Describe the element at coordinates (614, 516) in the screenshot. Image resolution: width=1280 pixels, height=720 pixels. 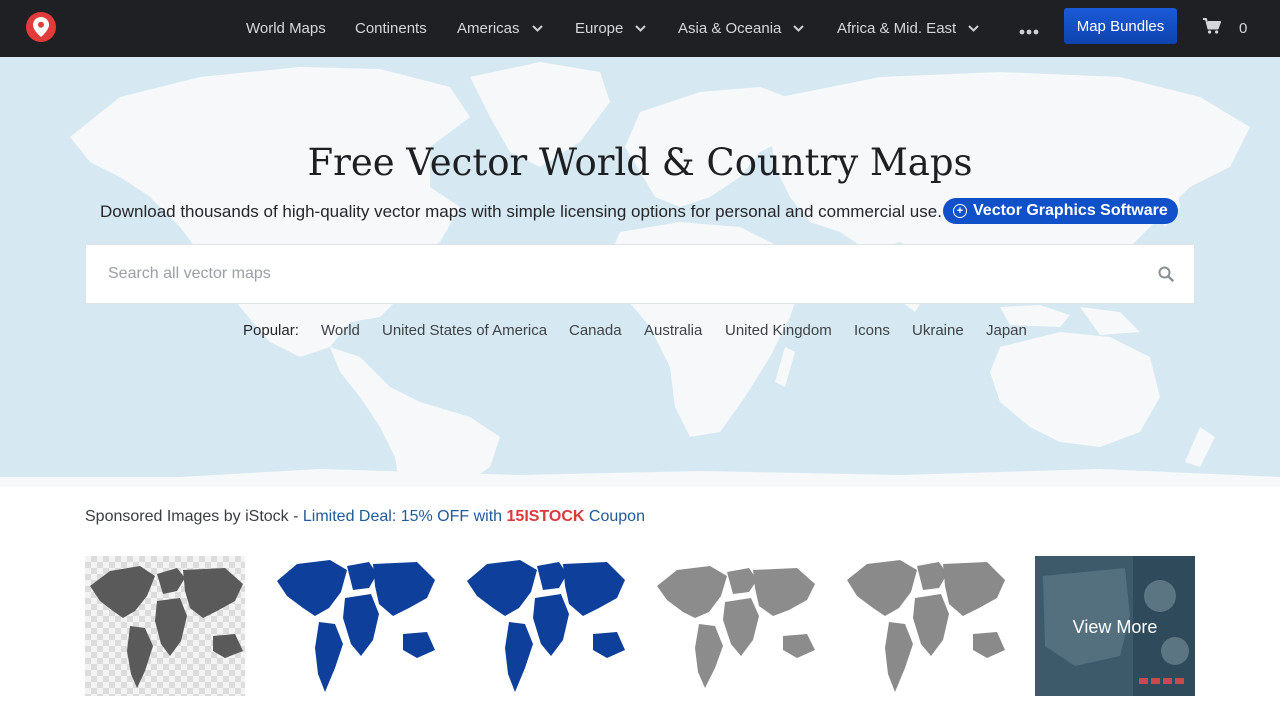
I see `deal-suffix: Coupon` at that location.